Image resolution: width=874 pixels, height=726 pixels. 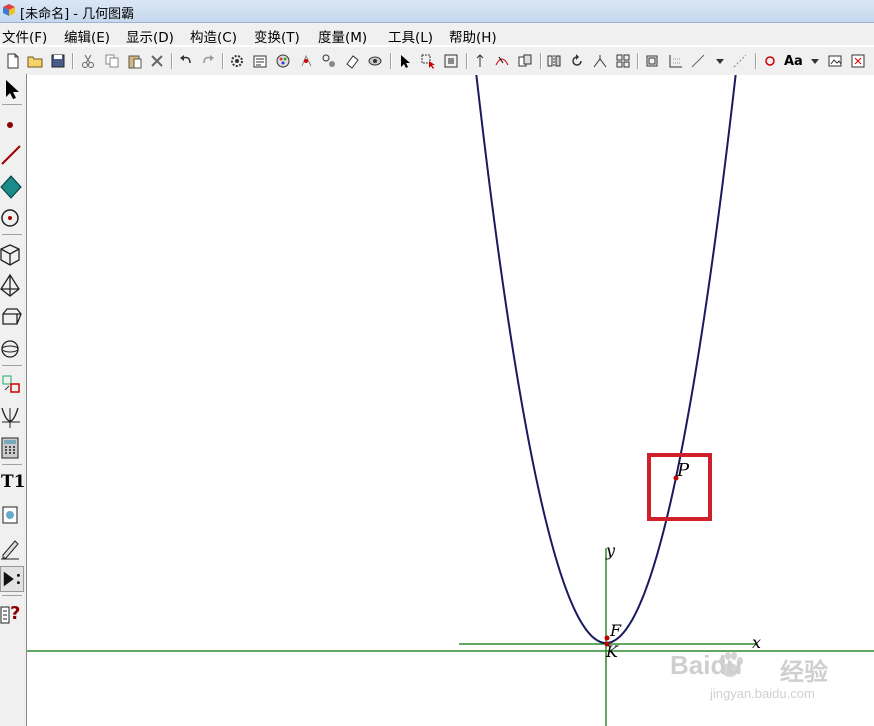 I want to click on point-f, so click(x=607, y=638).